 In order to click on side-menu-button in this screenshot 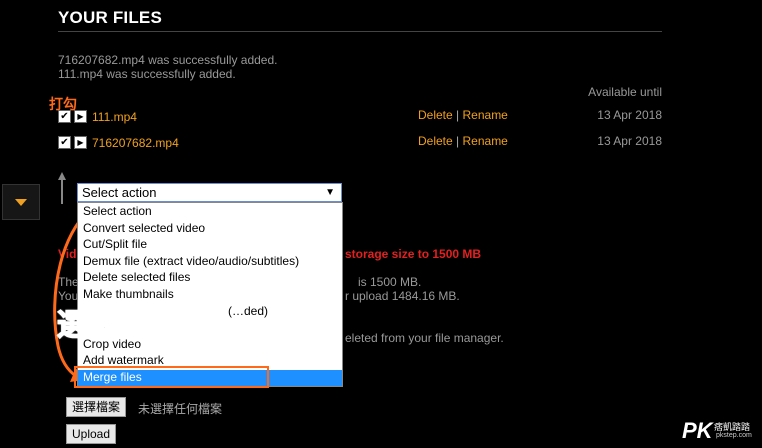, I will do `click(21, 202)`.